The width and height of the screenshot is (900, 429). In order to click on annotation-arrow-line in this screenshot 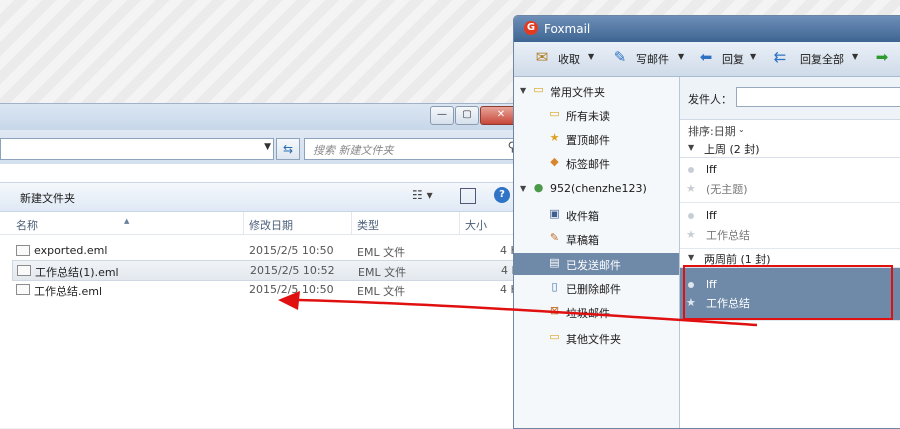, I will do `click(527, 312)`.